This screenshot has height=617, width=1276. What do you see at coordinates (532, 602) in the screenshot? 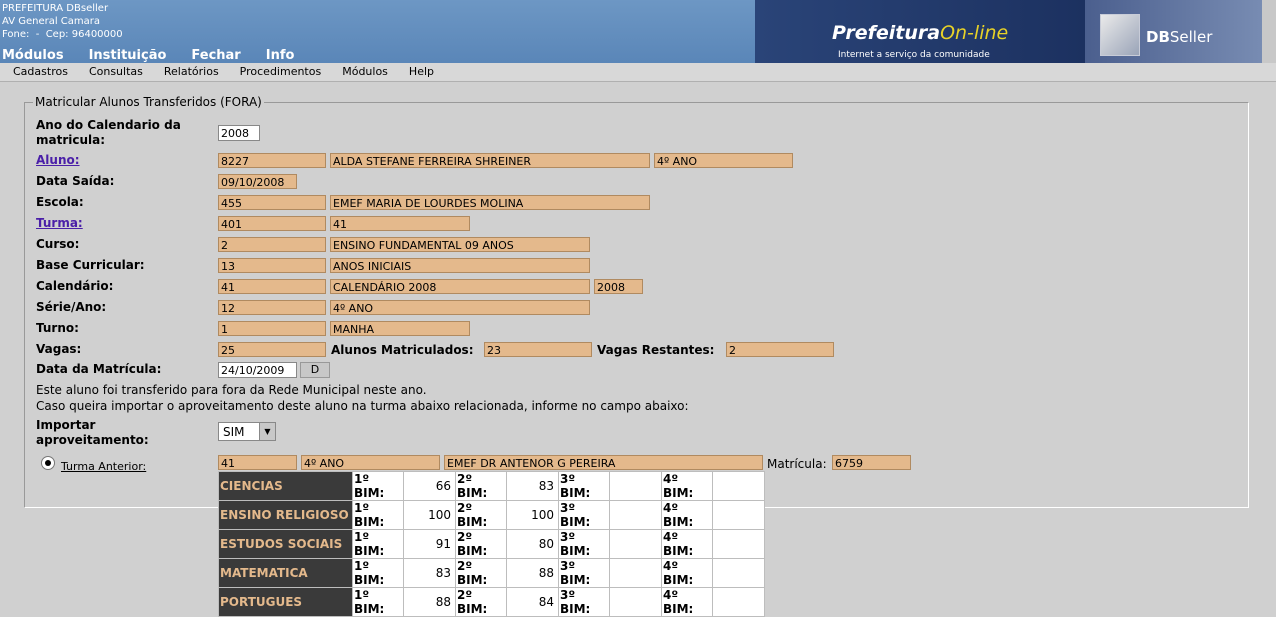
I see `grade-value: 84` at bounding box center [532, 602].